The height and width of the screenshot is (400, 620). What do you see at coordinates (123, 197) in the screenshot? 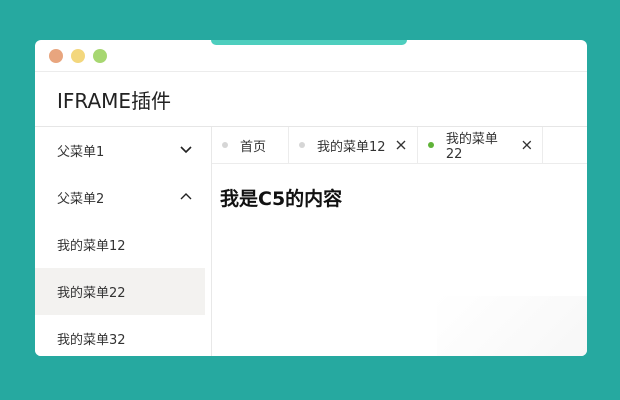
I see `sidebar-item-parent-menu-2: 父菜单2` at bounding box center [123, 197].